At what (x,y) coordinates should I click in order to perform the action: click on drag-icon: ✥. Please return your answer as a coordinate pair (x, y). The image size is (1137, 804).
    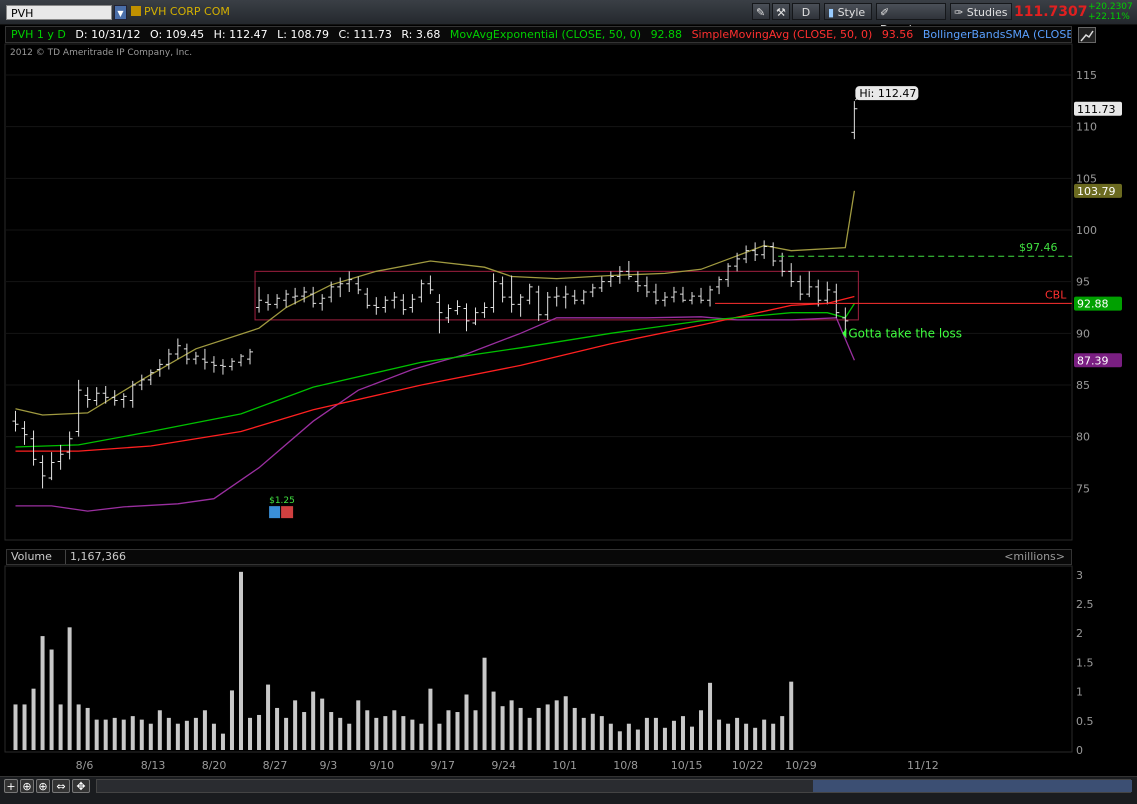
    Looking at the image, I should click on (81, 786).